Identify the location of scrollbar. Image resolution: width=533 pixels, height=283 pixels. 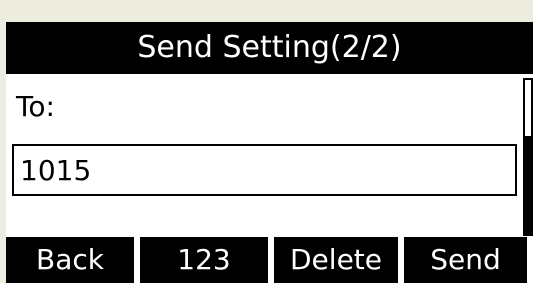
(528, 157).